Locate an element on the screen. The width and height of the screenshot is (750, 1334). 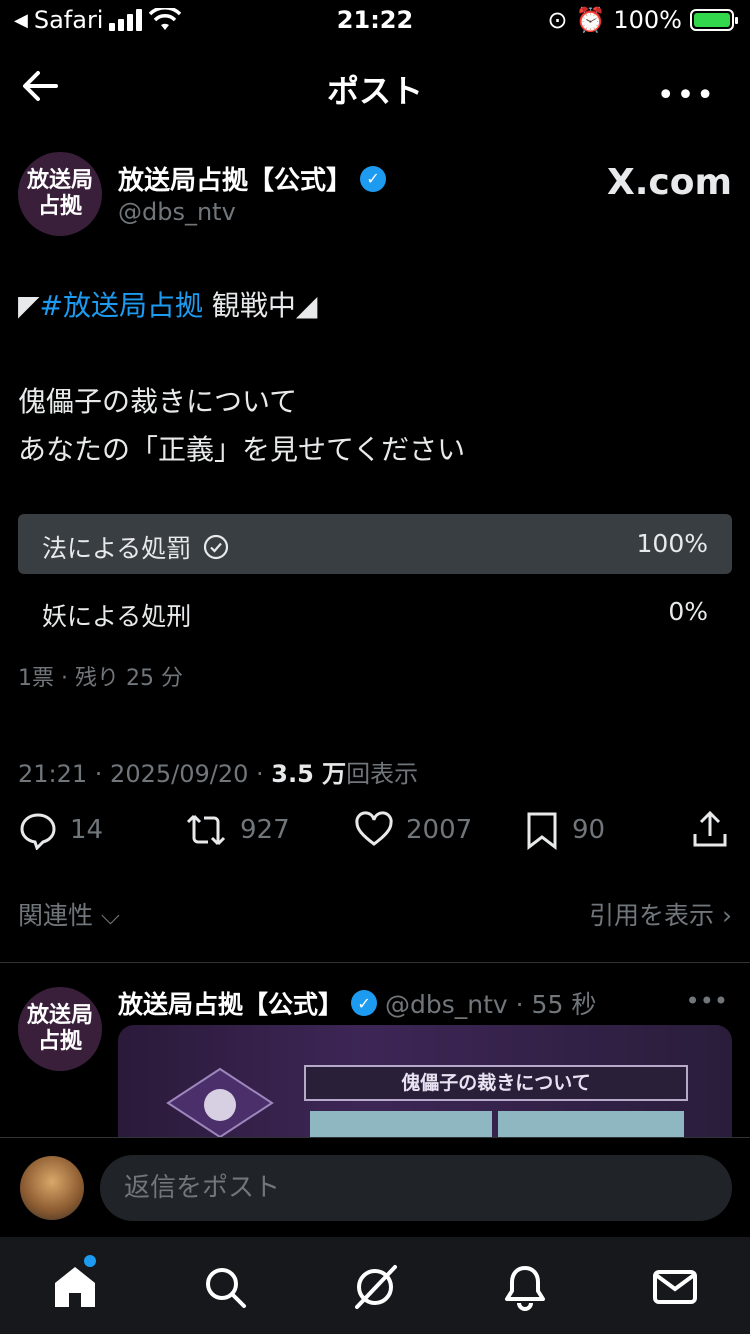
battery-icon is located at coordinates (714, 20).